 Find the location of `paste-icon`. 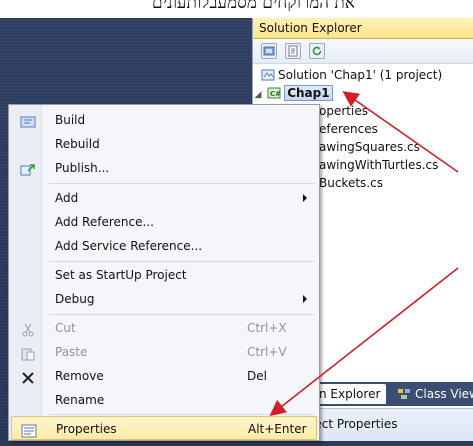

paste-icon is located at coordinates (28, 353).